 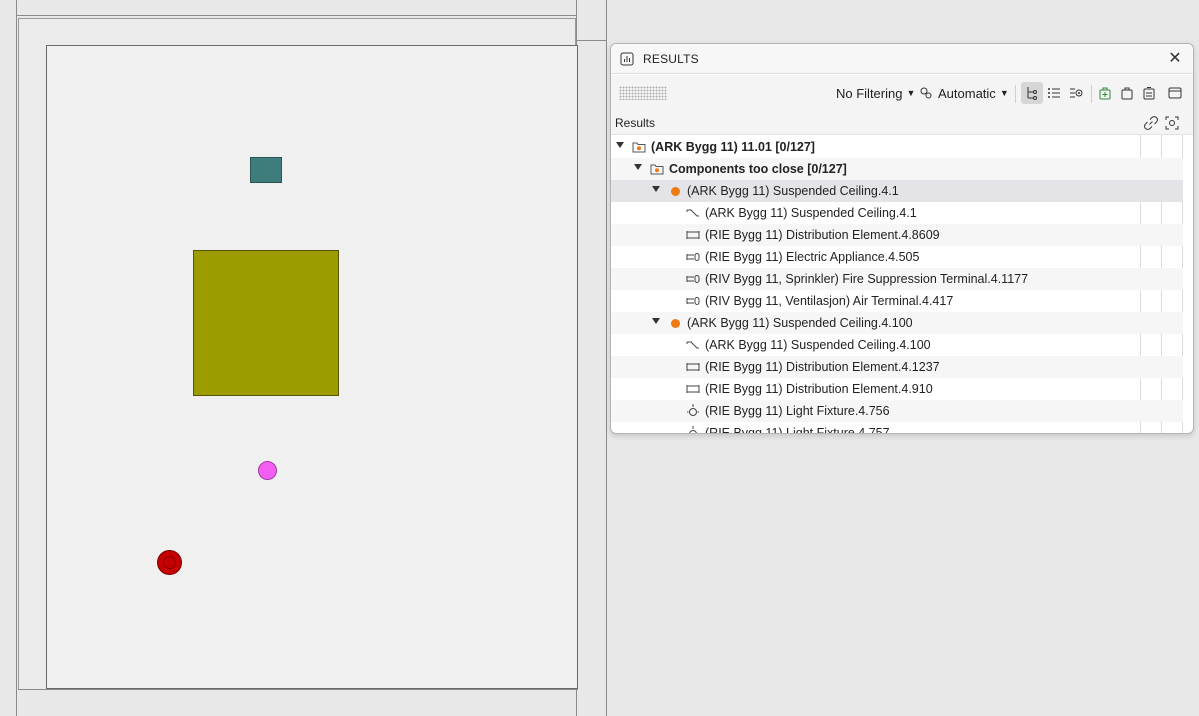 What do you see at coordinates (902, 123) in the screenshot?
I see `column-header-row: Results` at bounding box center [902, 123].